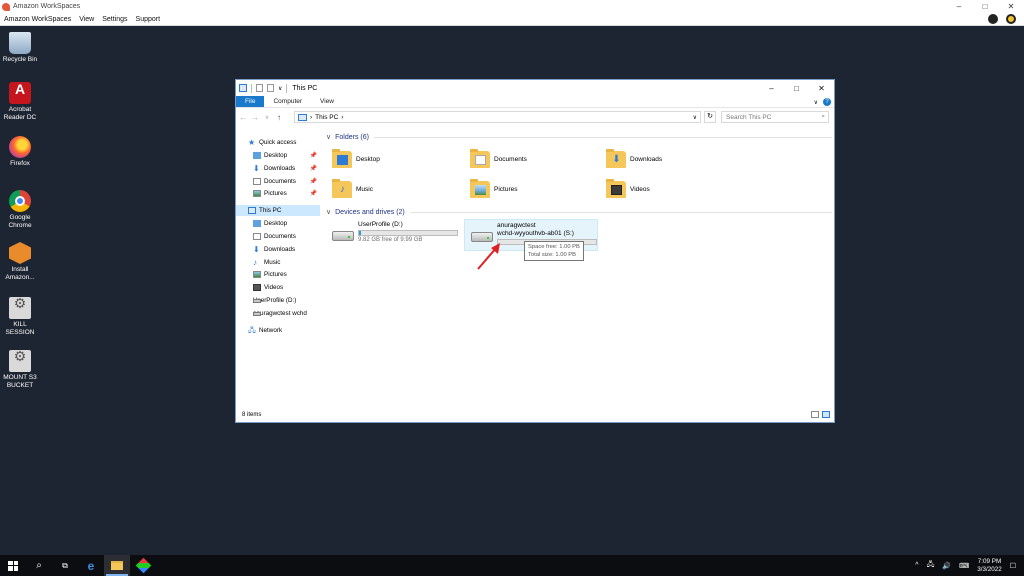 The image size is (1024, 576). I want to click on search-input: Search This PC ⌕, so click(775, 117).